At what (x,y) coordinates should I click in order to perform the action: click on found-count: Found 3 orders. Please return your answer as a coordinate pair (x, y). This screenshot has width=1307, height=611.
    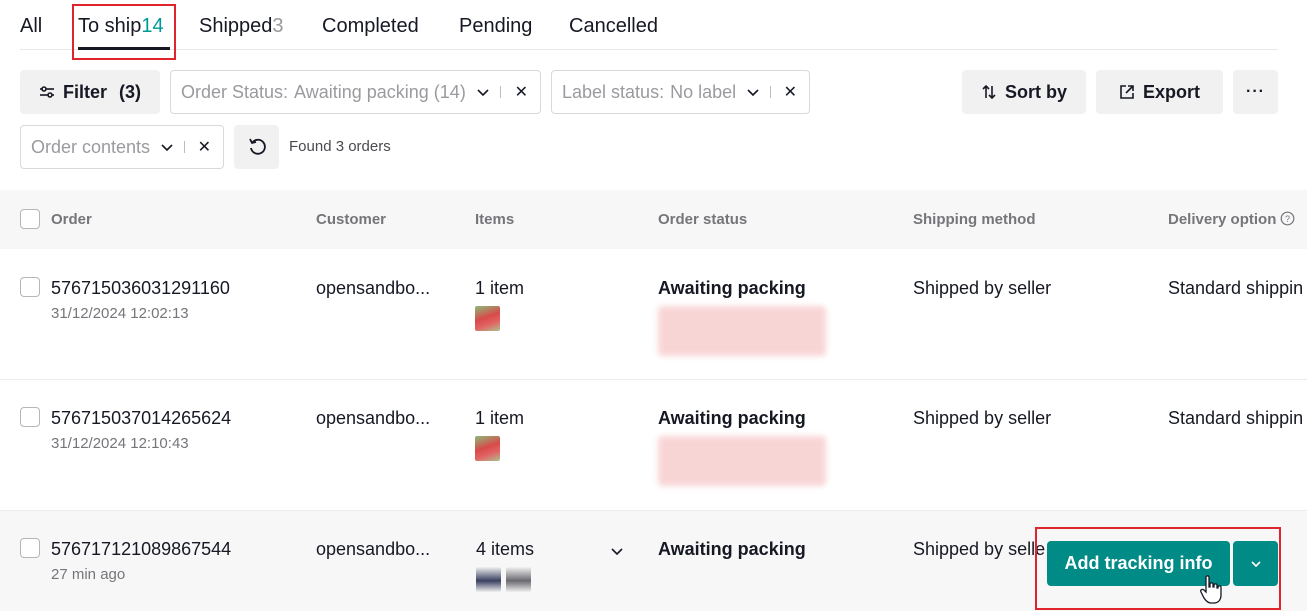
    Looking at the image, I should click on (340, 146).